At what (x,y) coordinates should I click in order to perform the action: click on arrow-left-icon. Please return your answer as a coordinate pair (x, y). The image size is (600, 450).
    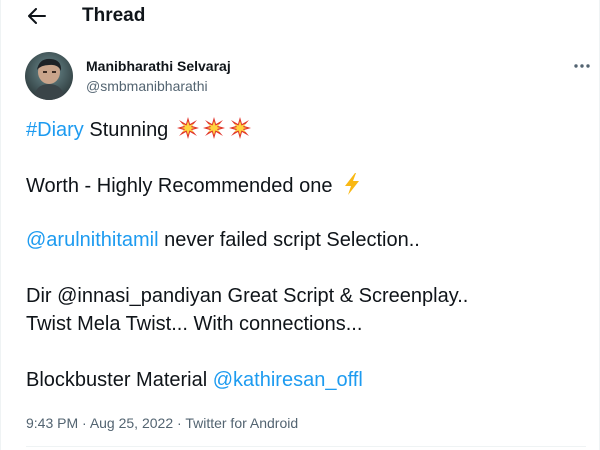
    Looking at the image, I should click on (37, 16).